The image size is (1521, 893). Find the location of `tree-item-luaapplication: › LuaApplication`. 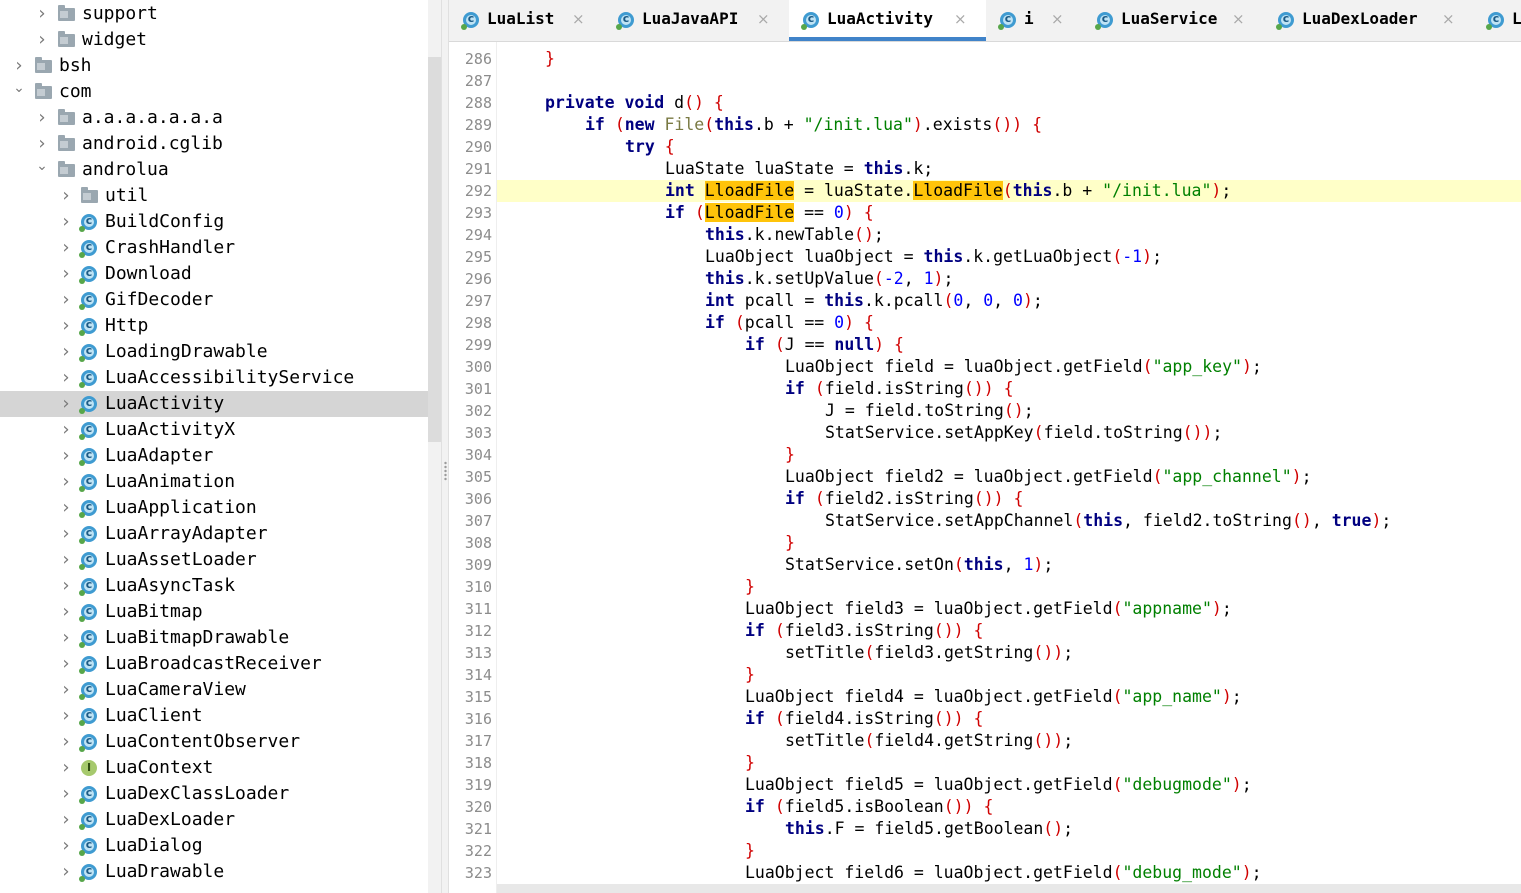

tree-item-luaapplication: › LuaApplication is located at coordinates (214, 508).